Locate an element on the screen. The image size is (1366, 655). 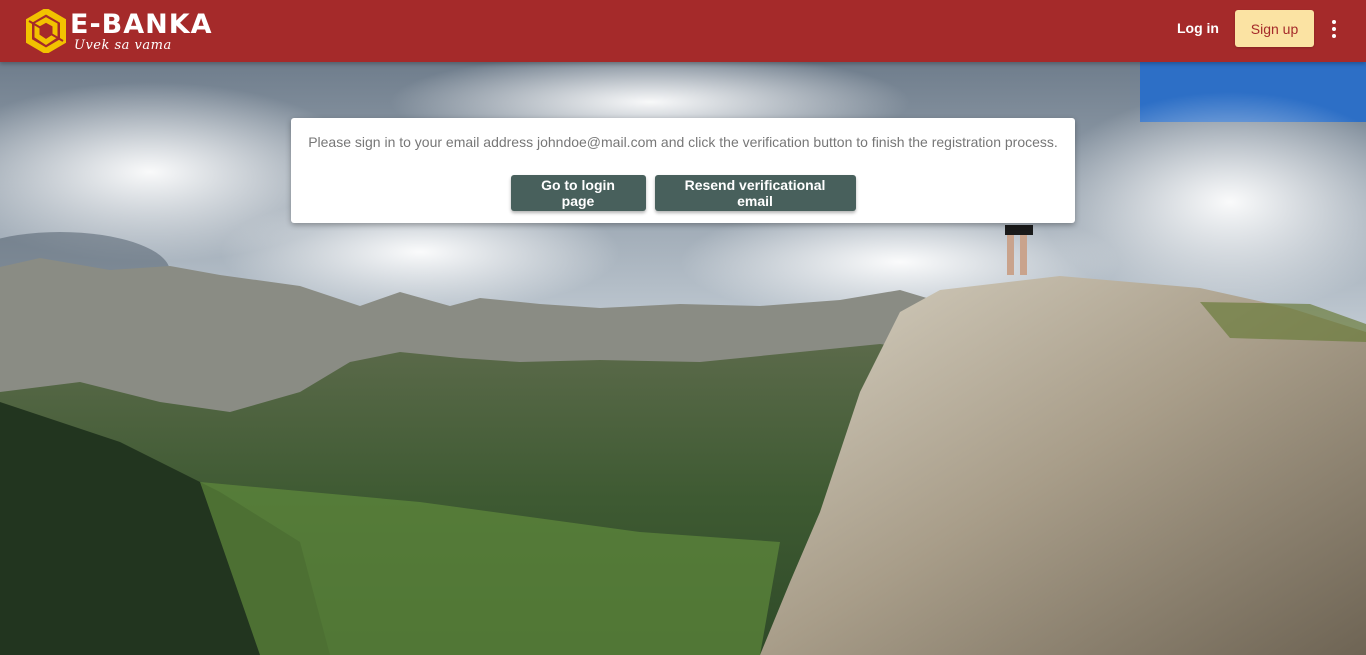
brand-tagline: Uvek sa vama is located at coordinates (123, 45).